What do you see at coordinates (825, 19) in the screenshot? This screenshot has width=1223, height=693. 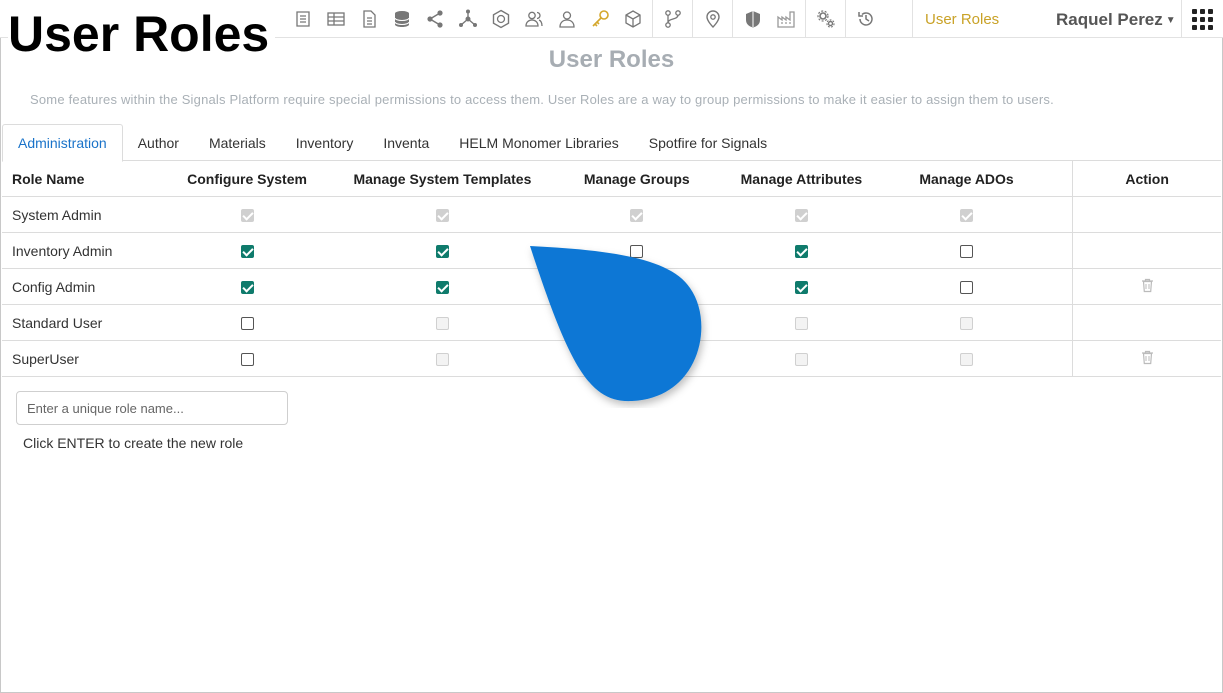 I see `settings-gears-icon` at bounding box center [825, 19].